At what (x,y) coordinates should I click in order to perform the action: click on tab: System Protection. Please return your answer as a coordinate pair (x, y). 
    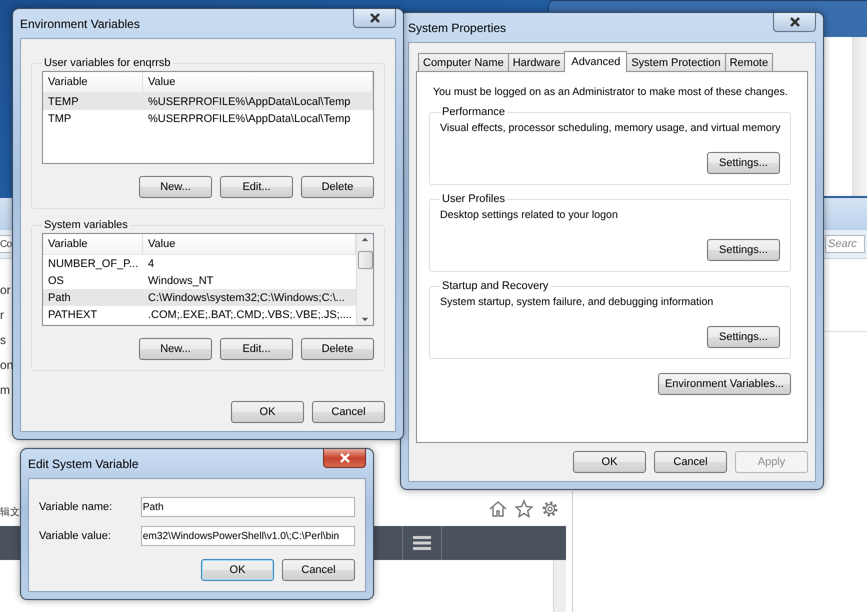
    Looking at the image, I should click on (676, 62).